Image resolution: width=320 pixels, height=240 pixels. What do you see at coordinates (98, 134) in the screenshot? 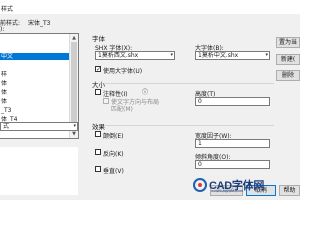
I see `upside-down-checkbox` at bounding box center [98, 134].